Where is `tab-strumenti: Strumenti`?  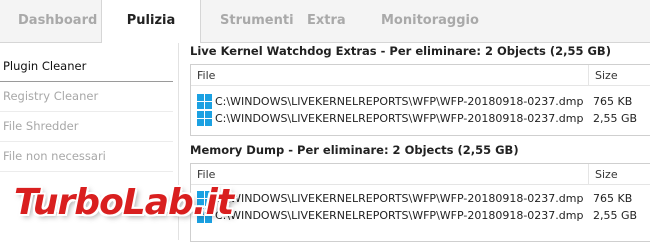
tab-strumenti: Strumenti is located at coordinates (257, 21).